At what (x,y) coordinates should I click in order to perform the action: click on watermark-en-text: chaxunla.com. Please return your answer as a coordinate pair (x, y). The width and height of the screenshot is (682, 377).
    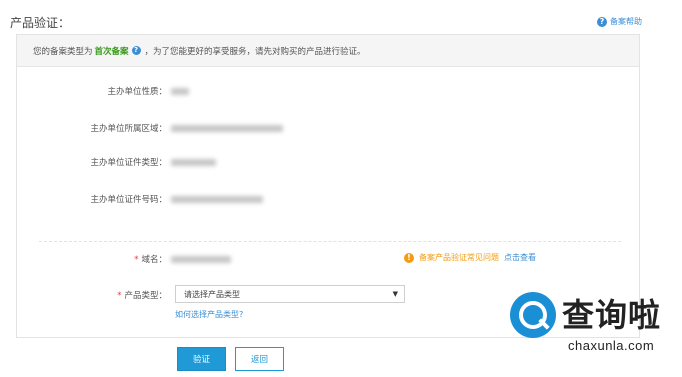
    Looking at the image, I should click on (611, 345).